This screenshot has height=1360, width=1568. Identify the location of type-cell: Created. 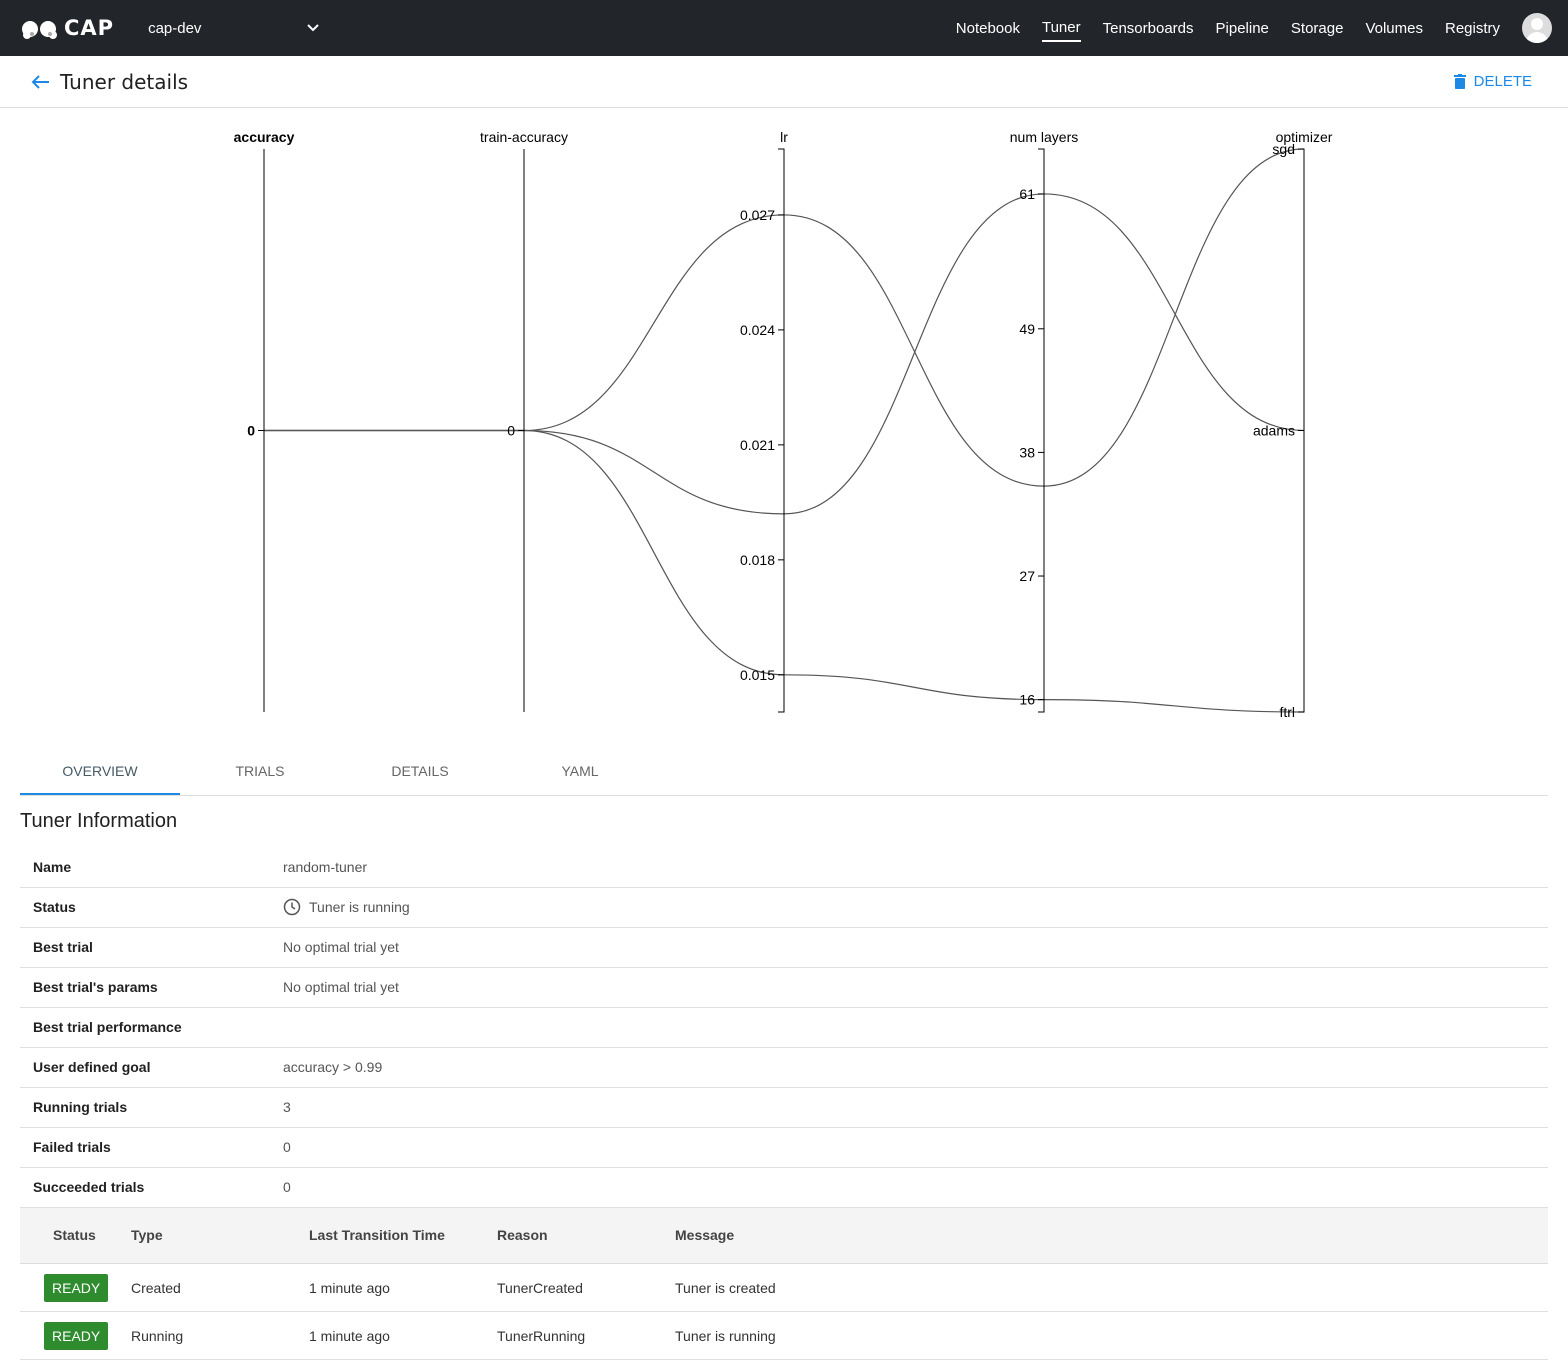
(220, 1288).